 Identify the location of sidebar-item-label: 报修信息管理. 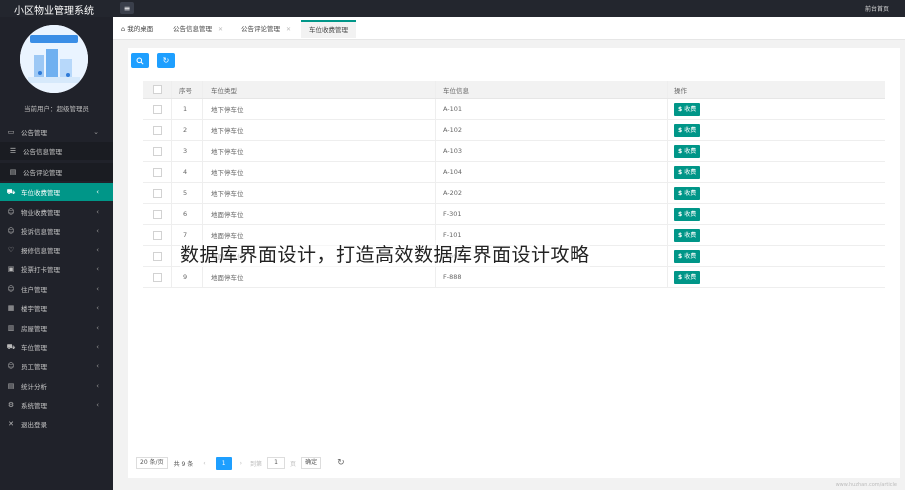
(40, 251).